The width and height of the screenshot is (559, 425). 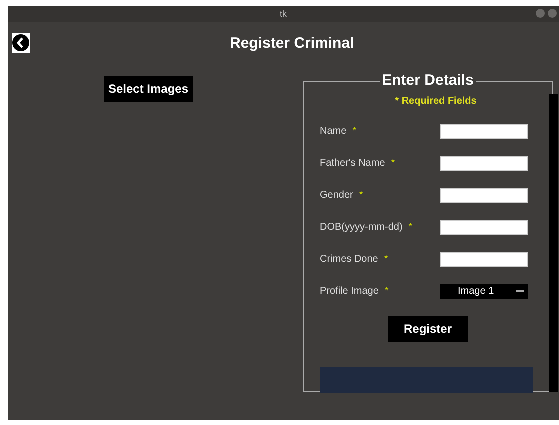 I want to click on field-label: Profile Image, so click(x=349, y=291).